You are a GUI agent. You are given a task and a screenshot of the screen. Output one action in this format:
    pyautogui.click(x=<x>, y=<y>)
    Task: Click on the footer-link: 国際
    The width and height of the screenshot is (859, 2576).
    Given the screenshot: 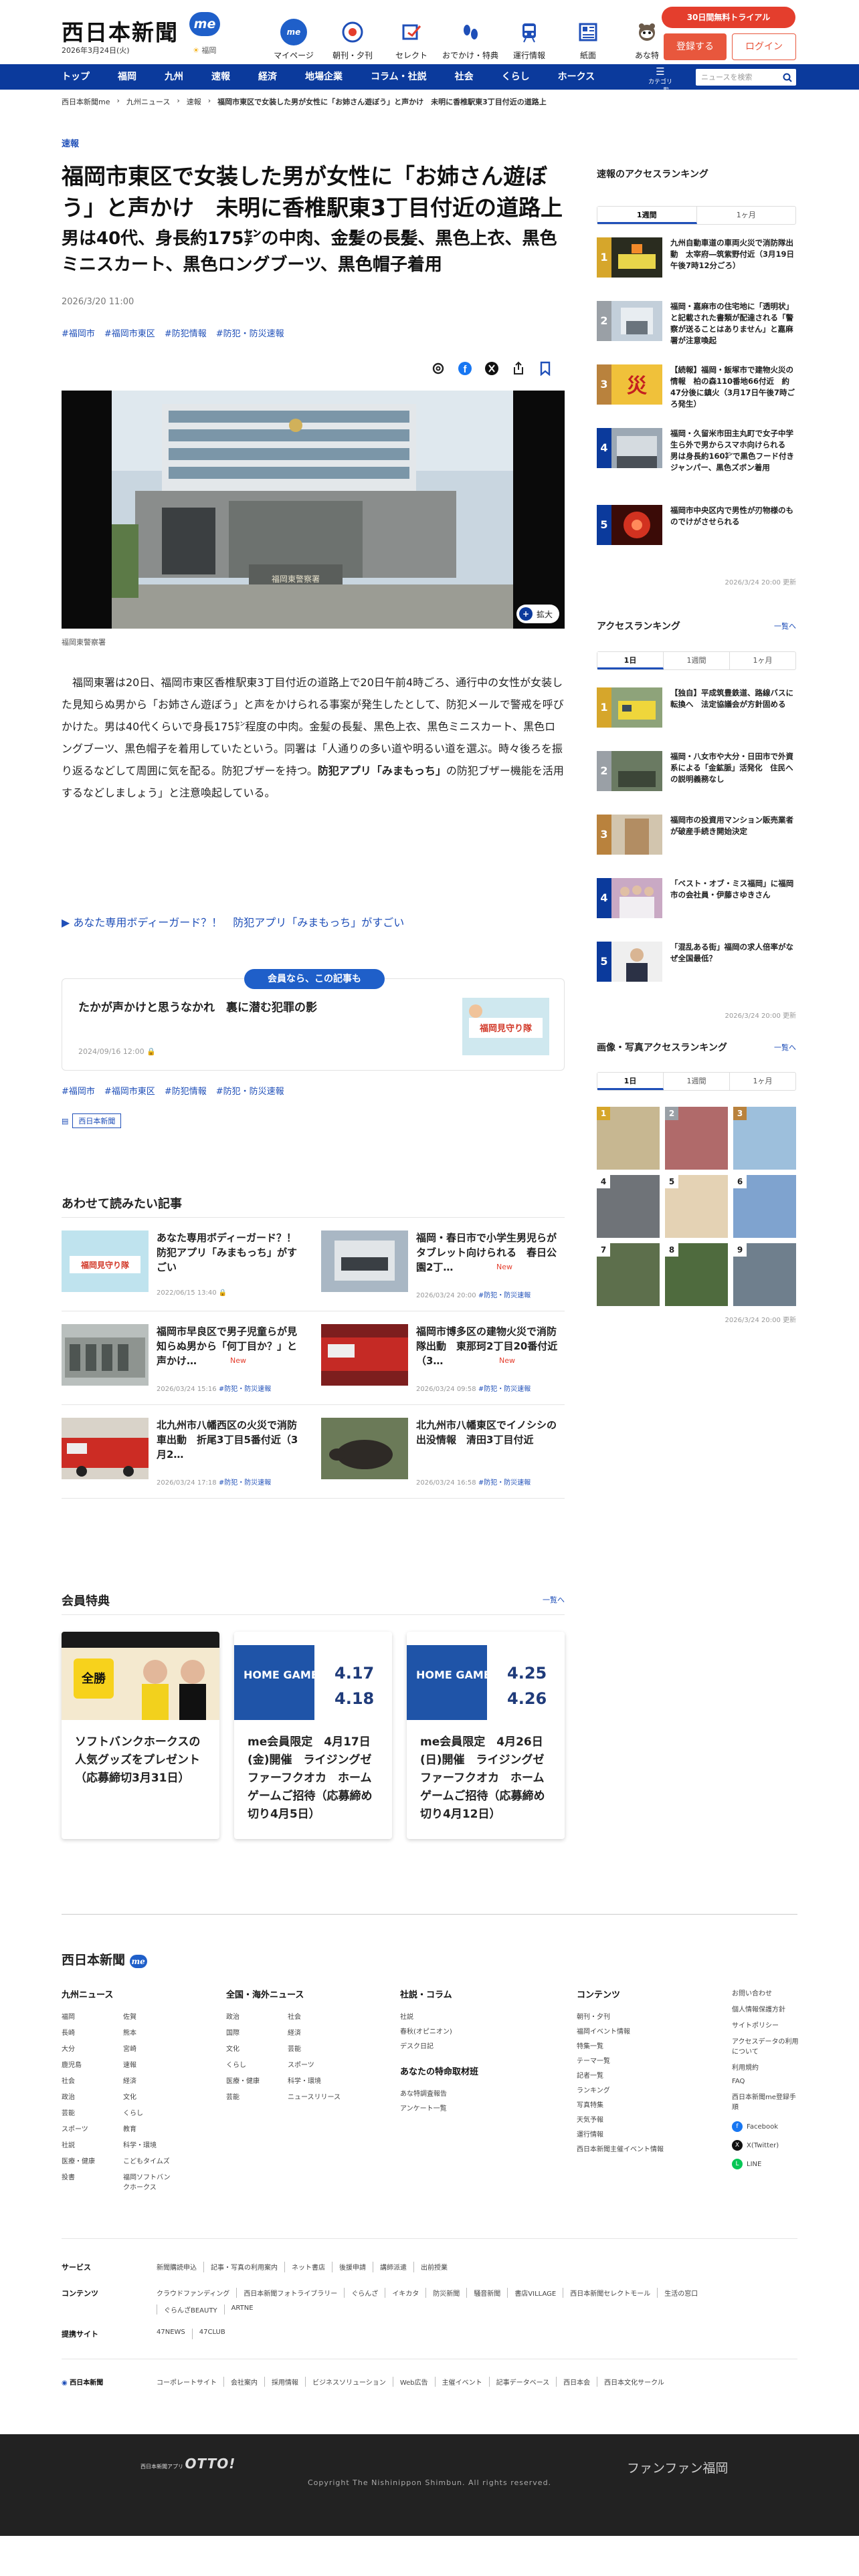 What is the action you would take?
    pyautogui.click(x=257, y=2032)
    